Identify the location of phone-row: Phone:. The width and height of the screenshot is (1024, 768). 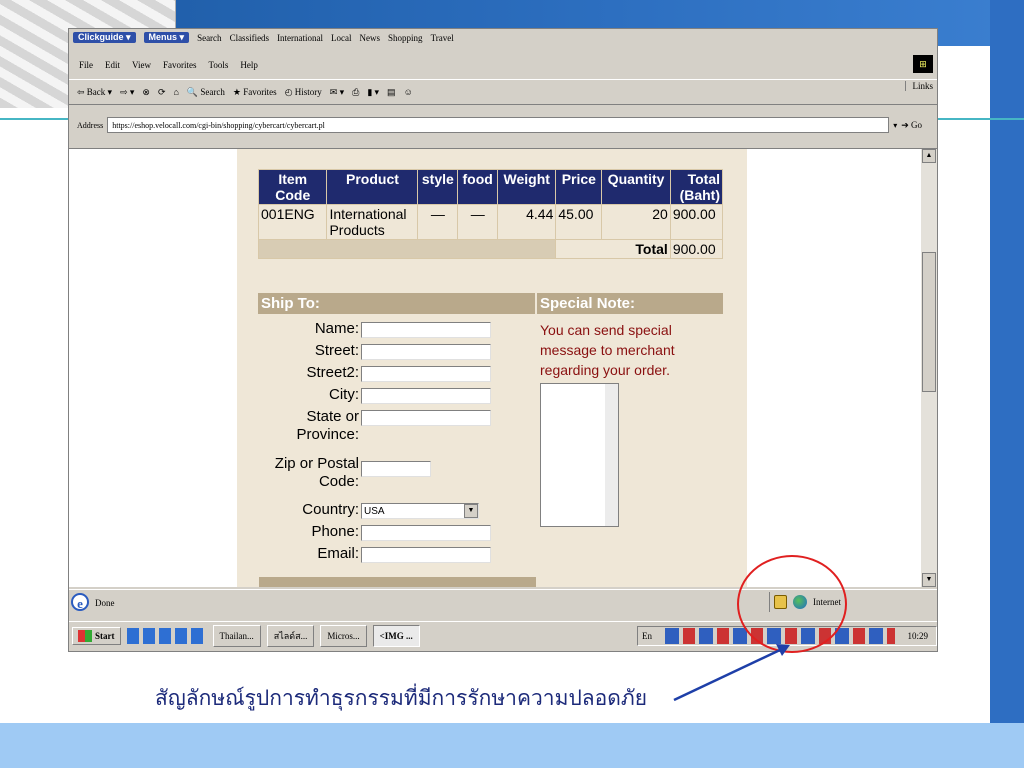
(384, 532).